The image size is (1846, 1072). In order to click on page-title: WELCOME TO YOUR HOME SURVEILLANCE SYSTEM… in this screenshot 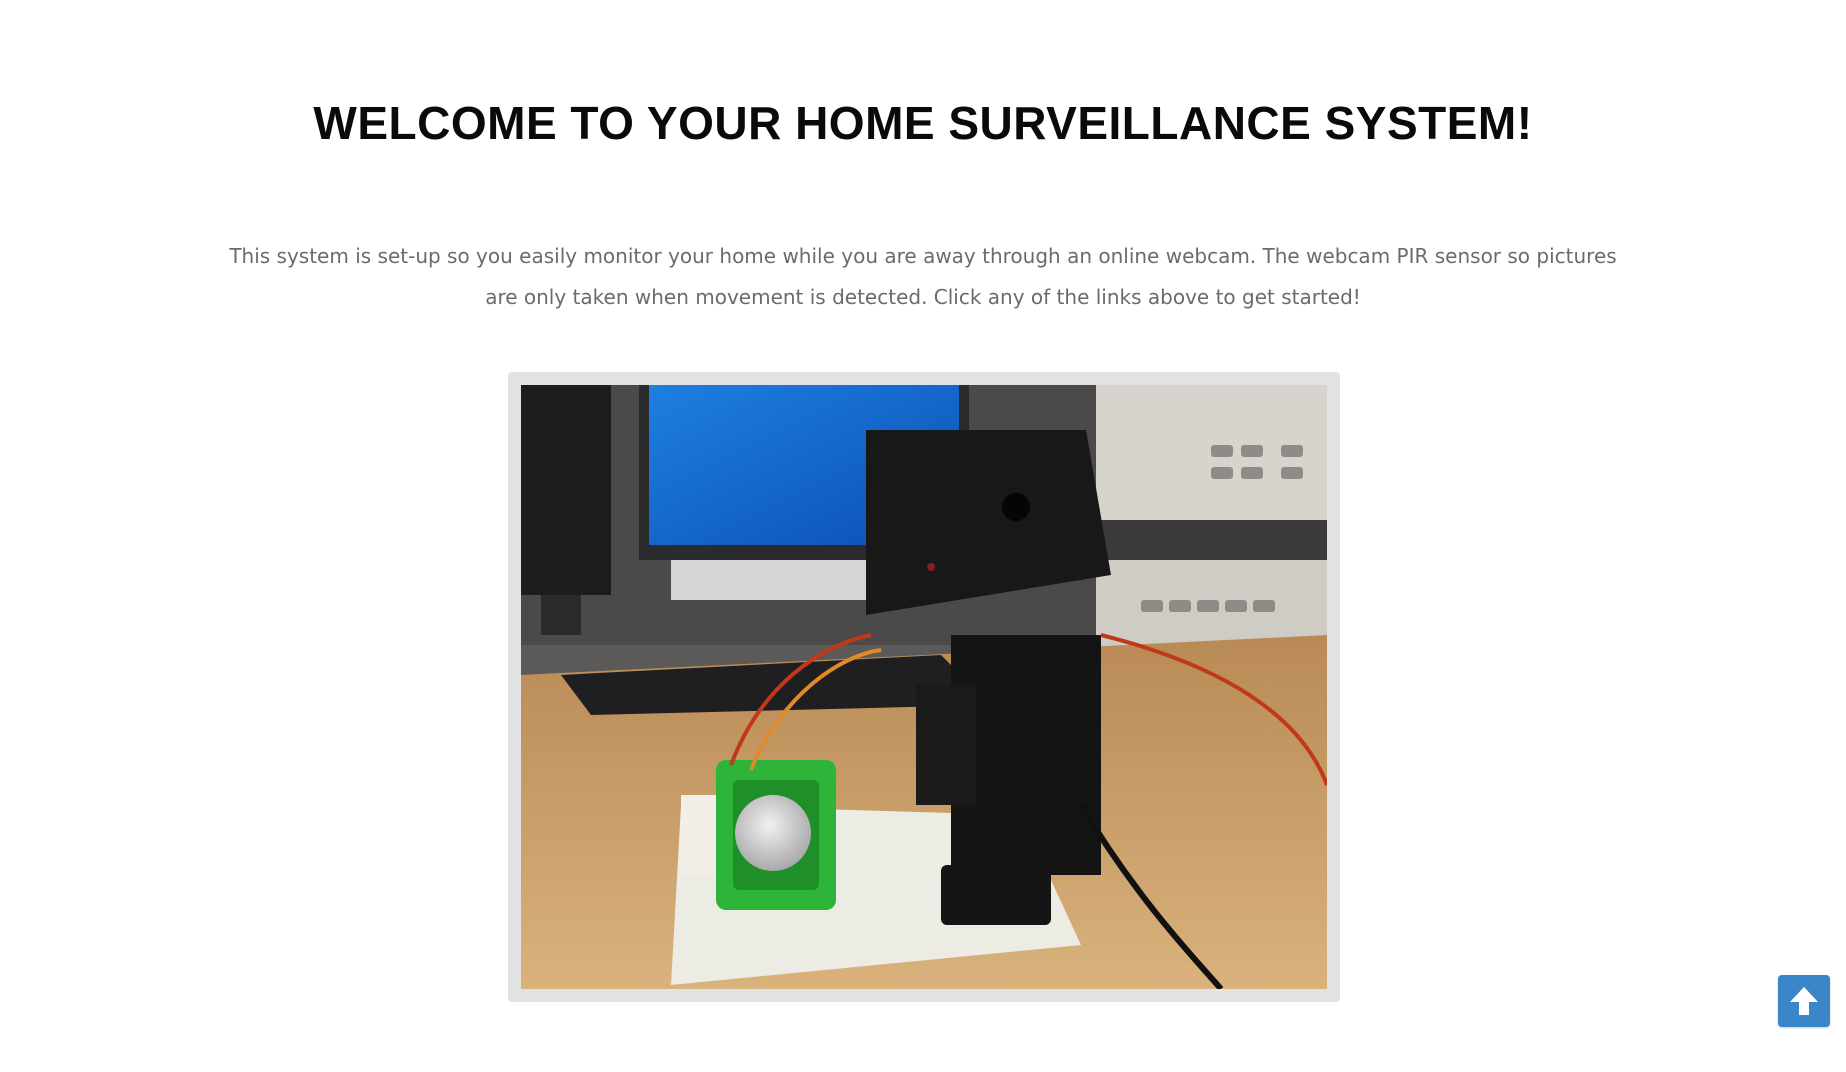, I will do `click(923, 123)`.